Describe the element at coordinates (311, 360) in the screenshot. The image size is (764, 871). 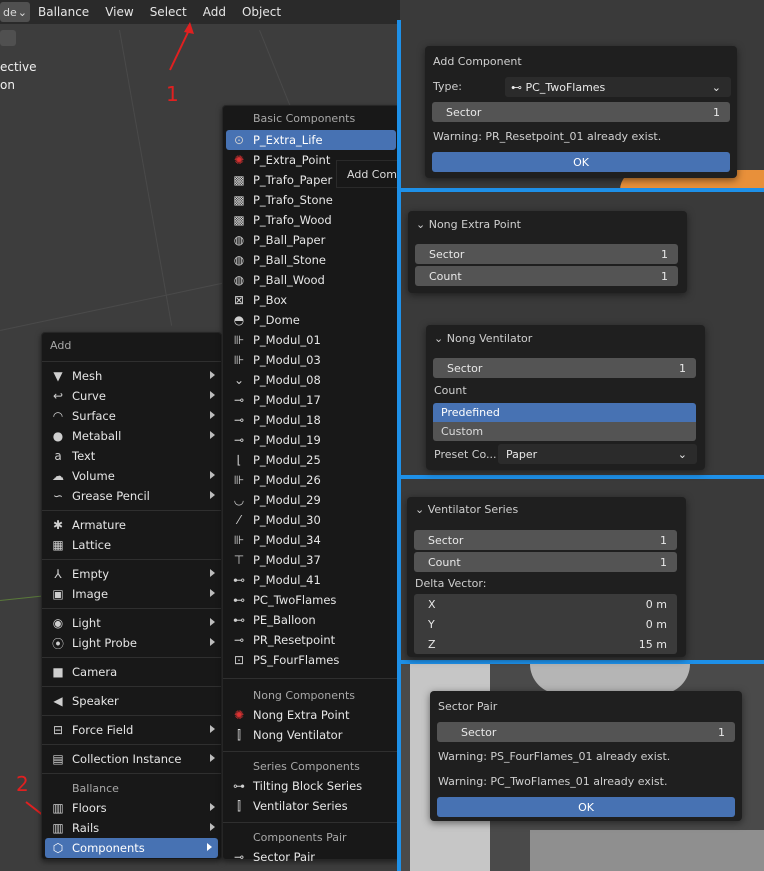
I see `comp-item-p-modul-03: ⊪ P_Modul_03` at that location.